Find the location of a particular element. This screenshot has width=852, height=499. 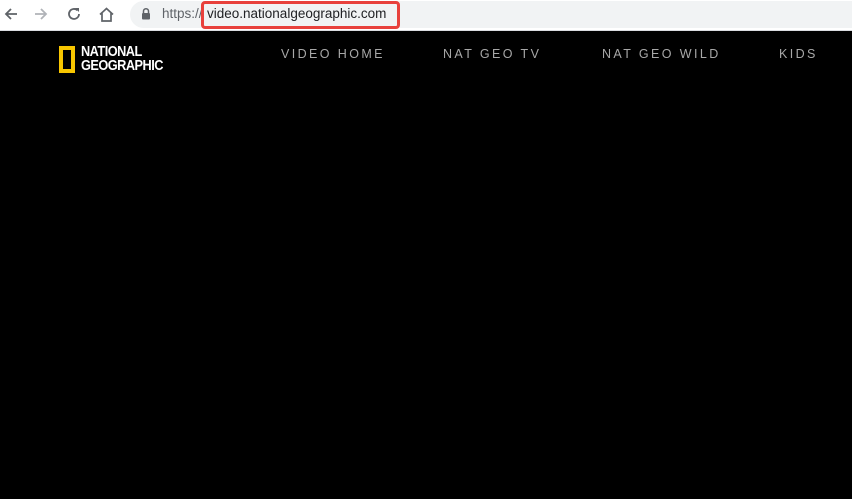

reload-icon is located at coordinates (74, 14).